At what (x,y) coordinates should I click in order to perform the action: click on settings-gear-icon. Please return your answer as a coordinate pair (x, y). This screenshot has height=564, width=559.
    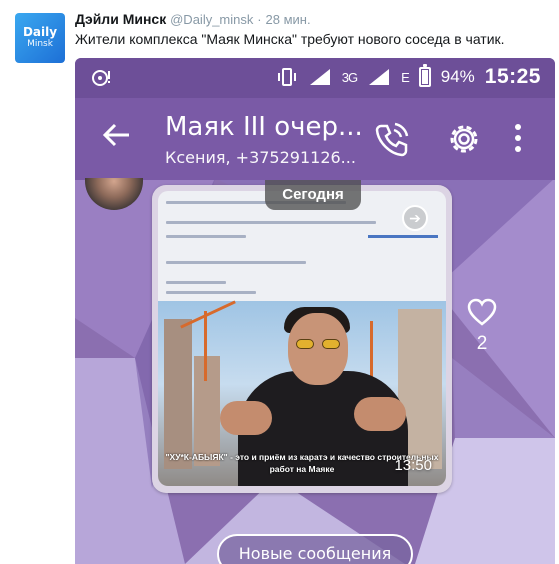
    Looking at the image, I should click on (464, 139).